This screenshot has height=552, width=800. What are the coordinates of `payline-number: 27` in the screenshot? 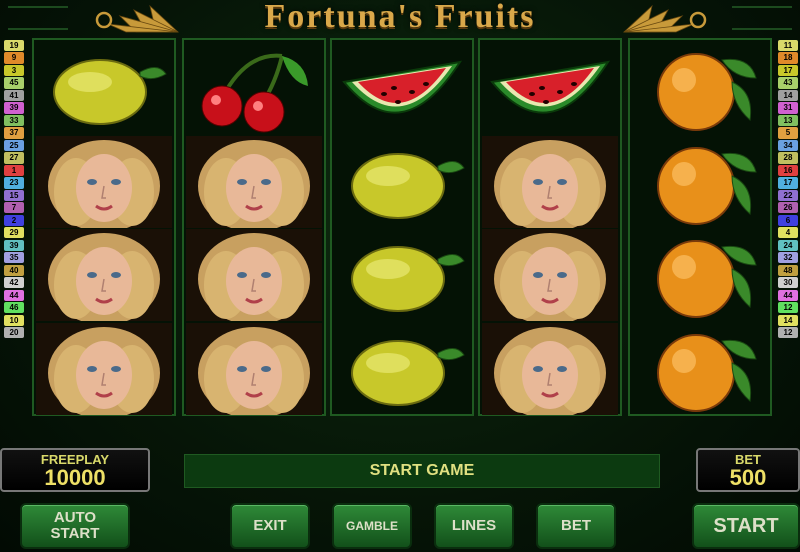 It's located at (14, 158).